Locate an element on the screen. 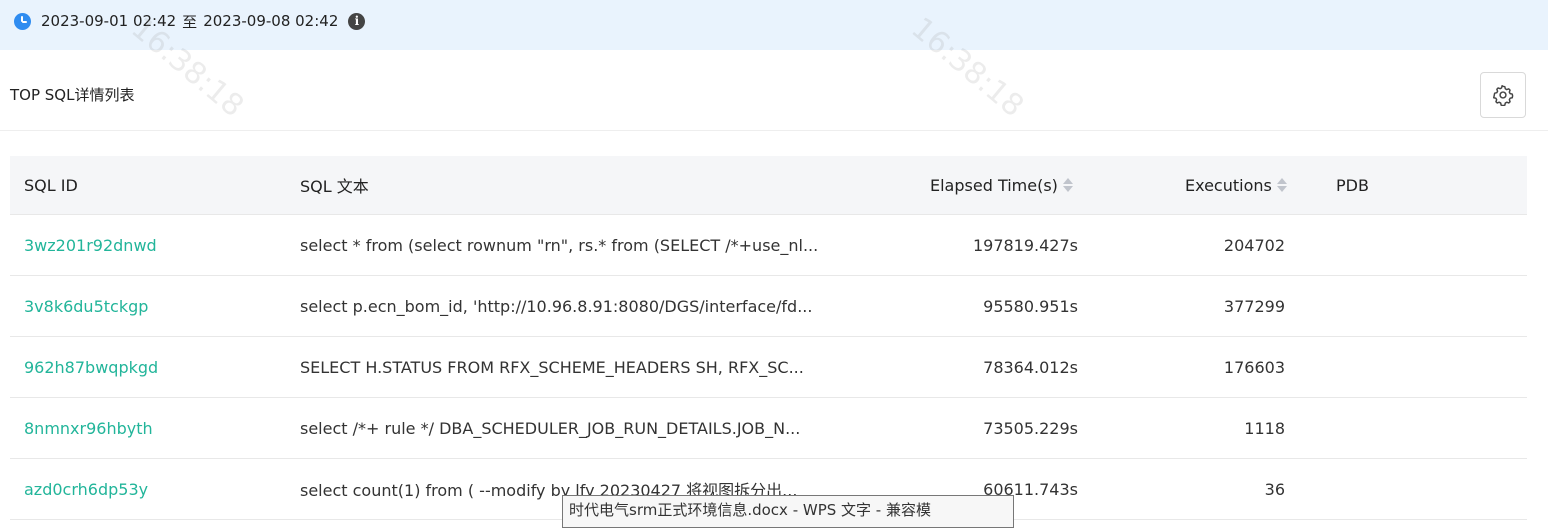 This screenshot has width=1548, height=528. column-sql-id: SQL ID is located at coordinates (51, 185).